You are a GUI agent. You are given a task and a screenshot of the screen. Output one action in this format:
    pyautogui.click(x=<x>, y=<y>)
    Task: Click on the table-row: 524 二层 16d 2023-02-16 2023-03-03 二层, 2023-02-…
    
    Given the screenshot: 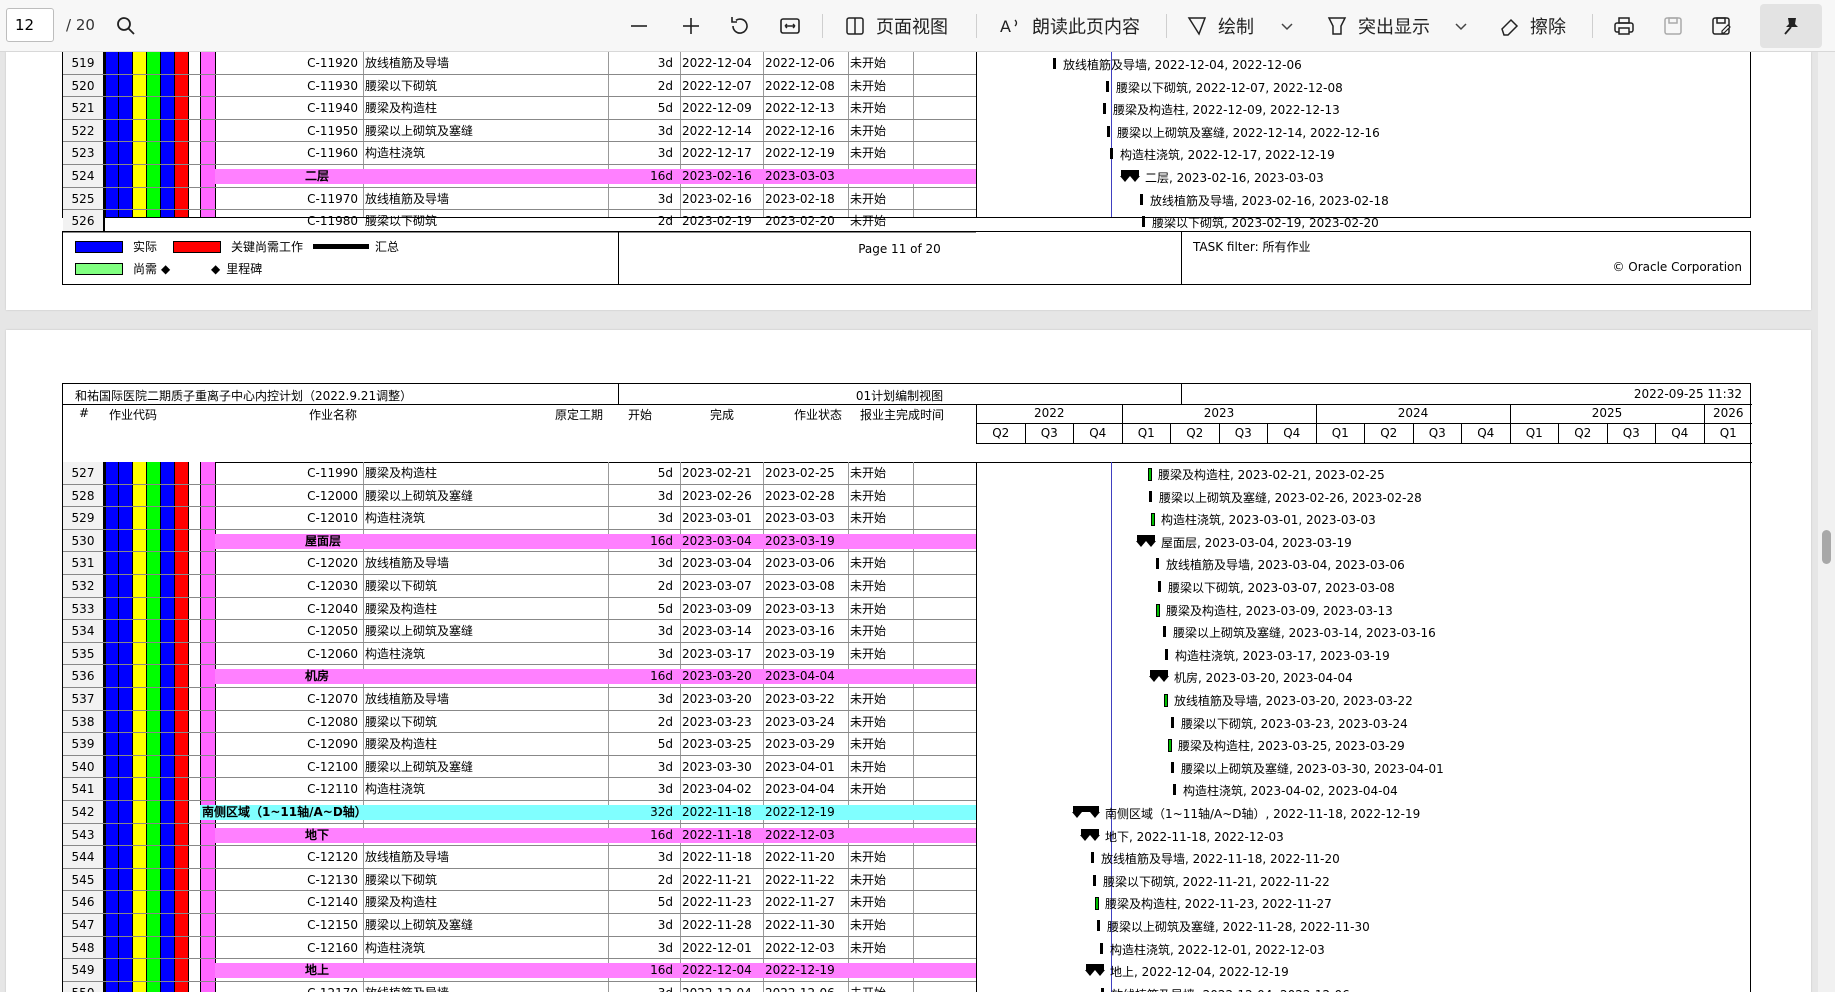 What is the action you would take?
    pyautogui.click(x=907, y=176)
    